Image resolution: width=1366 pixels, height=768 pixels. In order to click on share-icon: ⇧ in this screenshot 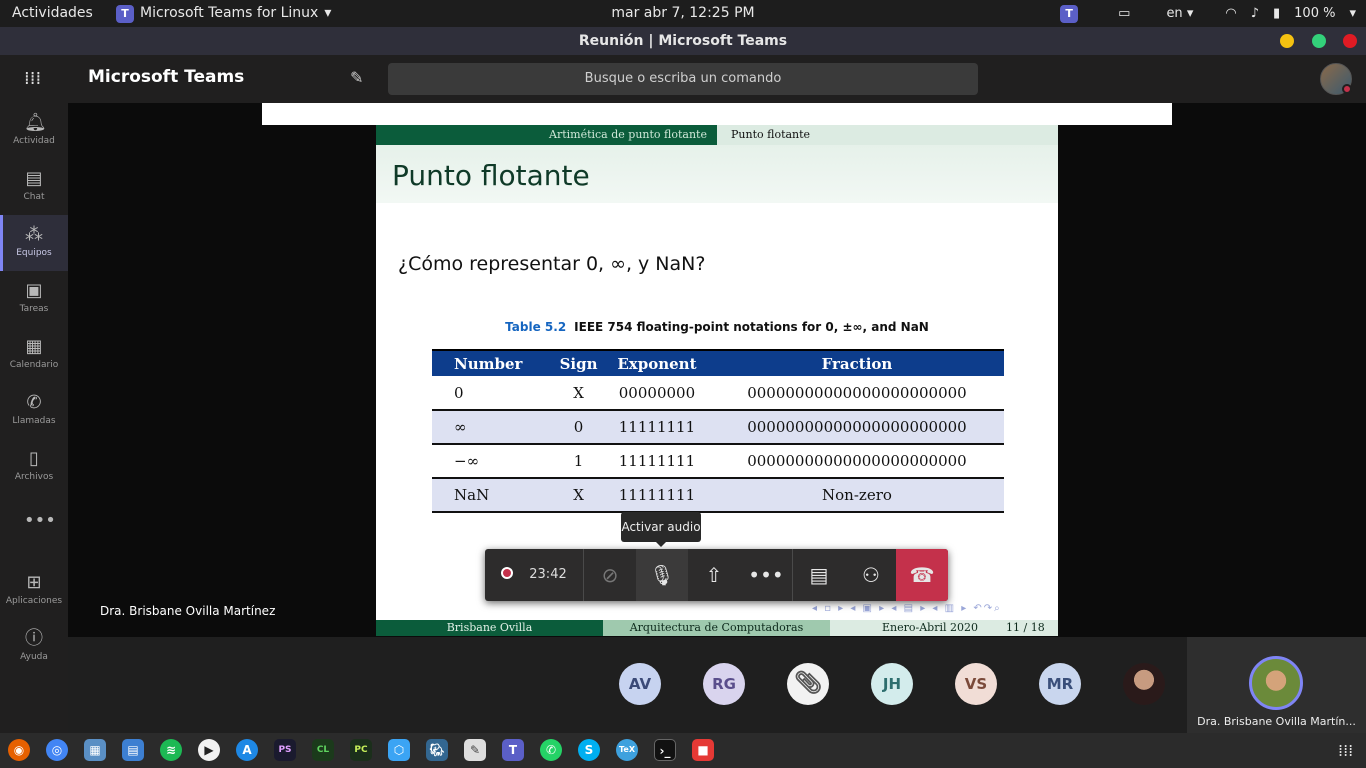, I will do `click(714, 575)`.